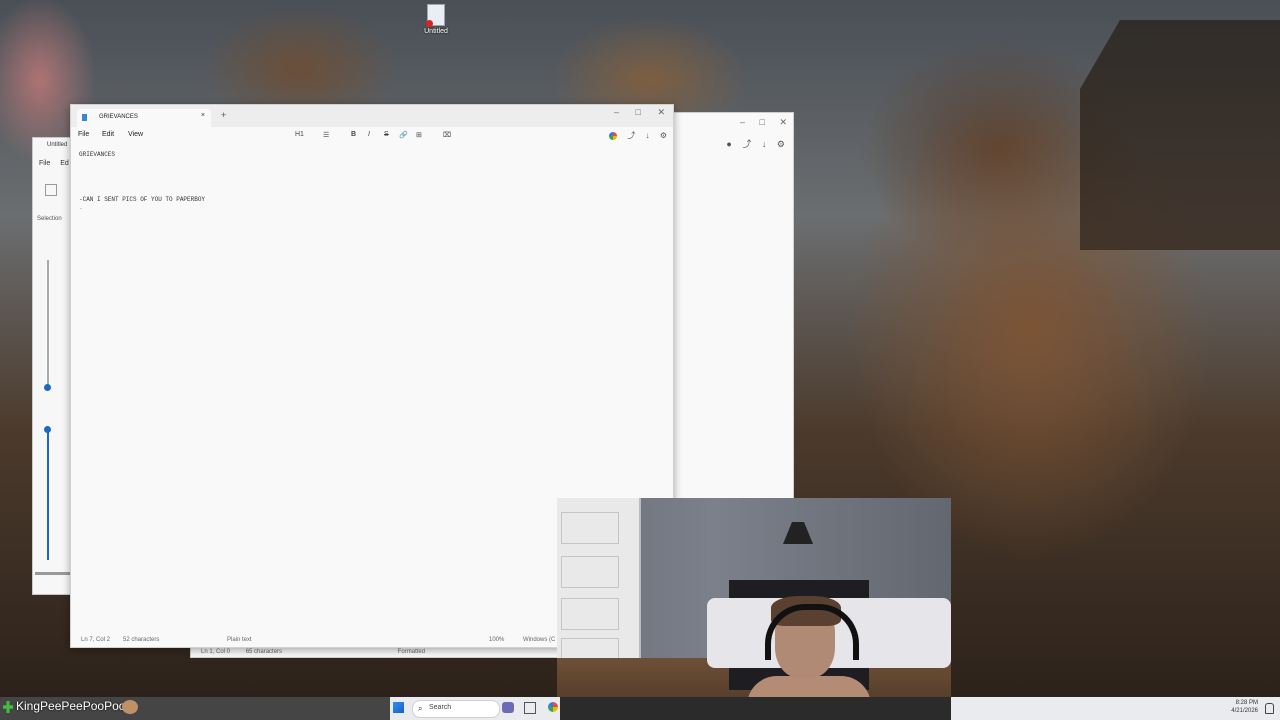 The image size is (1280, 720). What do you see at coordinates (97, 154) in the screenshot?
I see `editor-line: GRIEVANCES` at bounding box center [97, 154].